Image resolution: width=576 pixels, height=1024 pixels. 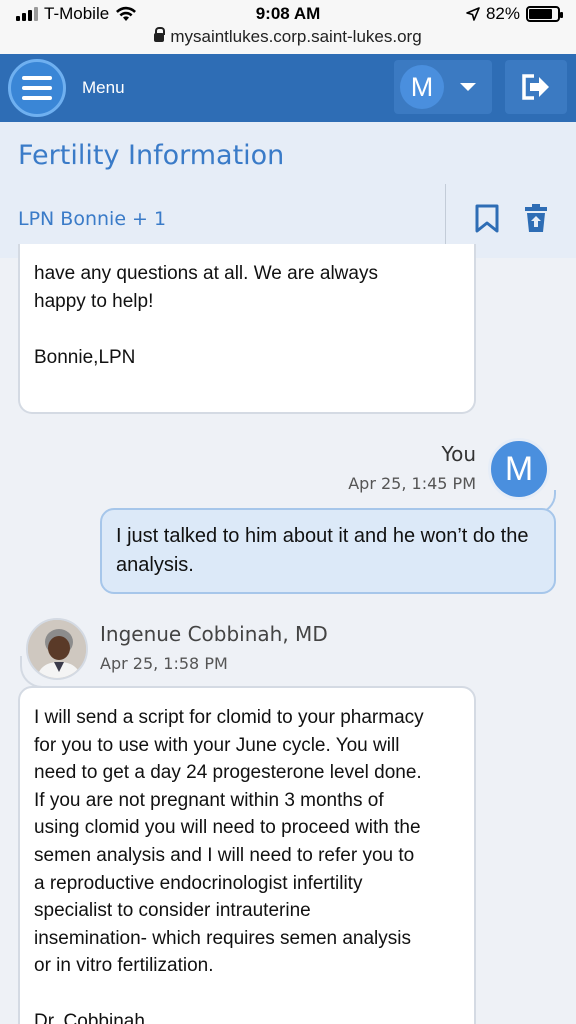 What do you see at coordinates (37, 78) in the screenshot?
I see `hamburger-icon` at bounding box center [37, 78].